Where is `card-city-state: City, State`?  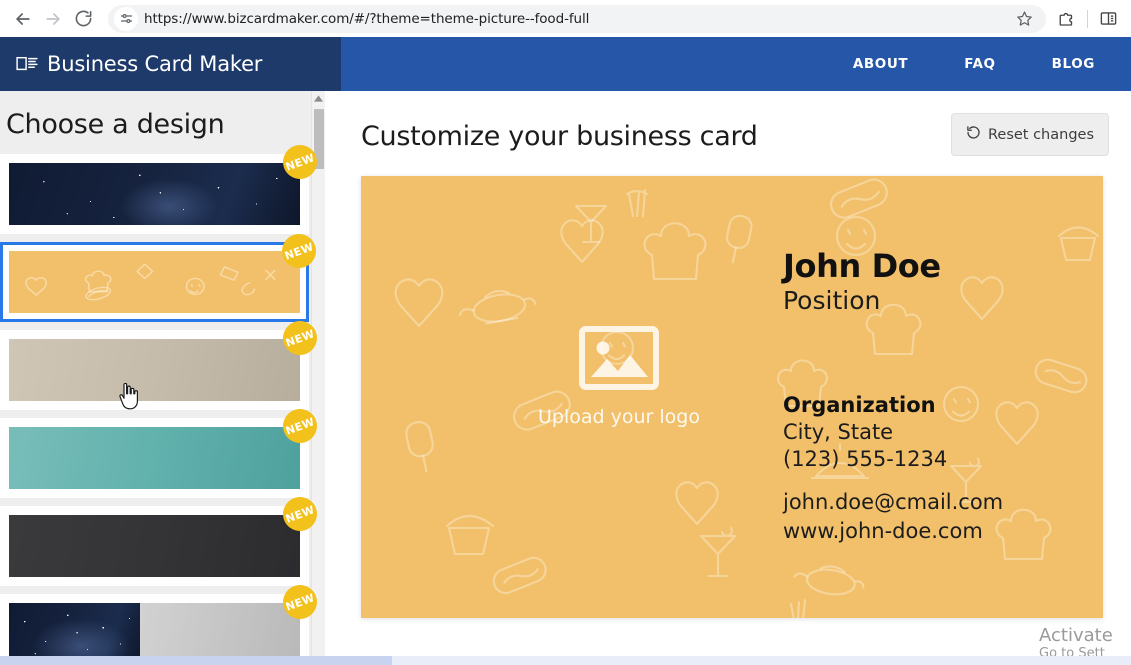
card-city-state: City, State is located at coordinates (943, 432).